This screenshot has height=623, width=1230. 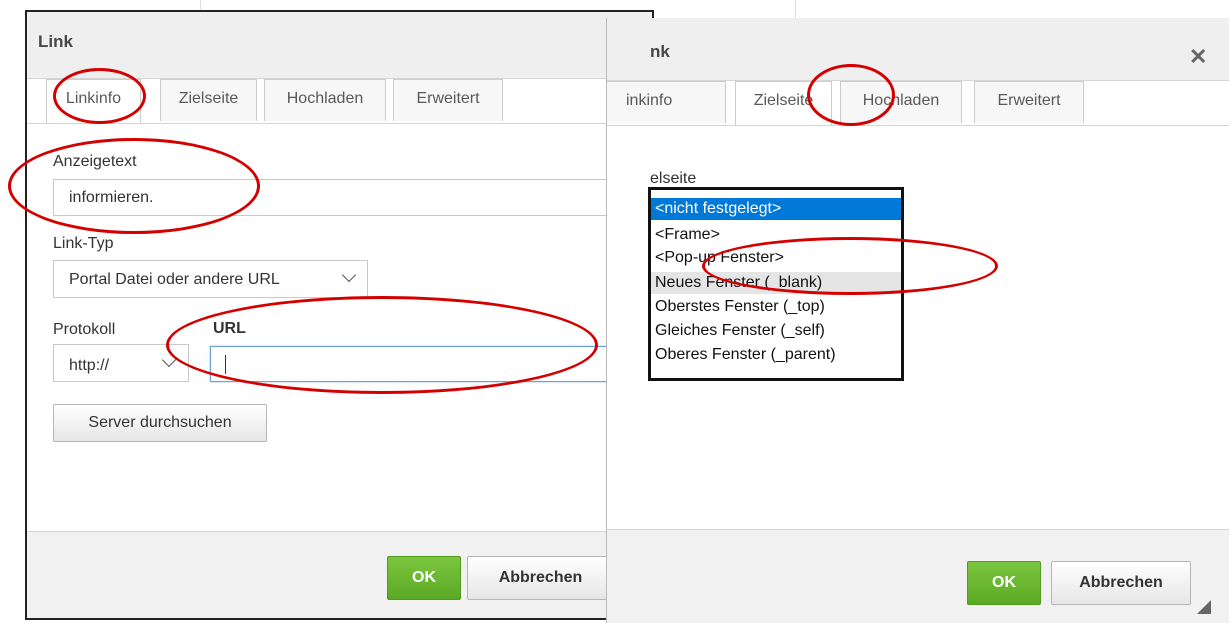 What do you see at coordinates (174, 279) in the screenshot?
I see `link-type-value: Portal Datei oder andere URL` at bounding box center [174, 279].